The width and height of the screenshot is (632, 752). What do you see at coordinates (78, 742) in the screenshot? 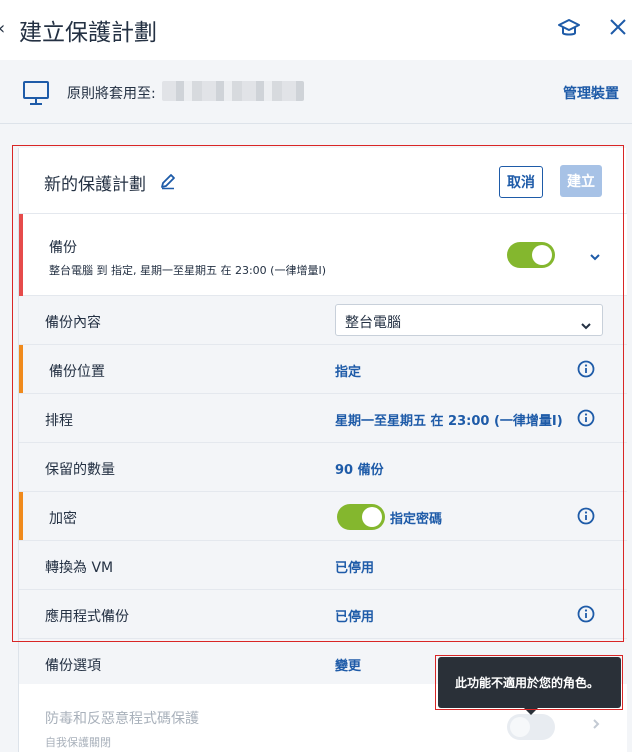
I see `antivirus-subtitle: 自我保護關閉` at bounding box center [78, 742].